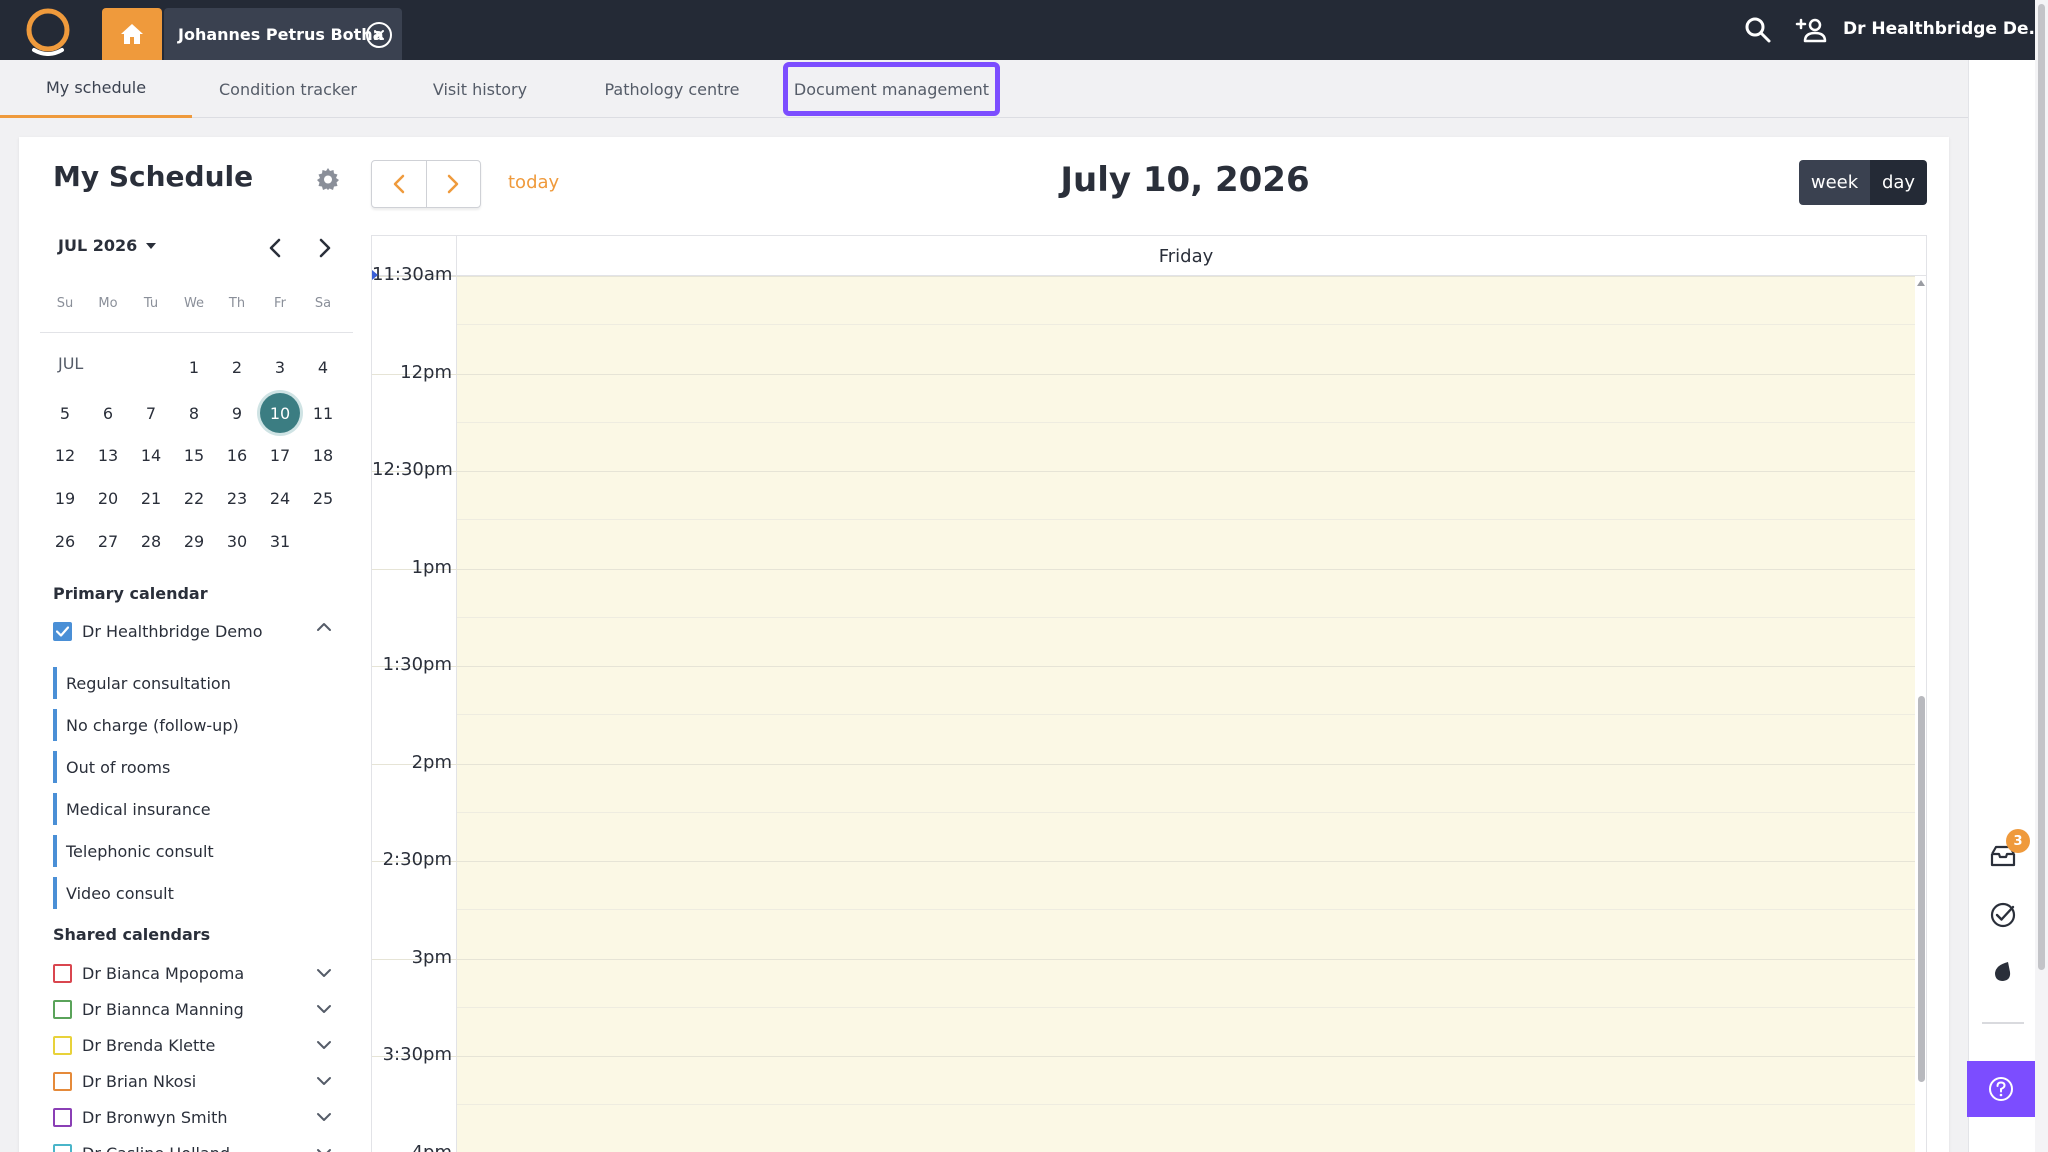 The image size is (2048, 1152). I want to click on mini-calendar-day: 19, so click(65, 498).